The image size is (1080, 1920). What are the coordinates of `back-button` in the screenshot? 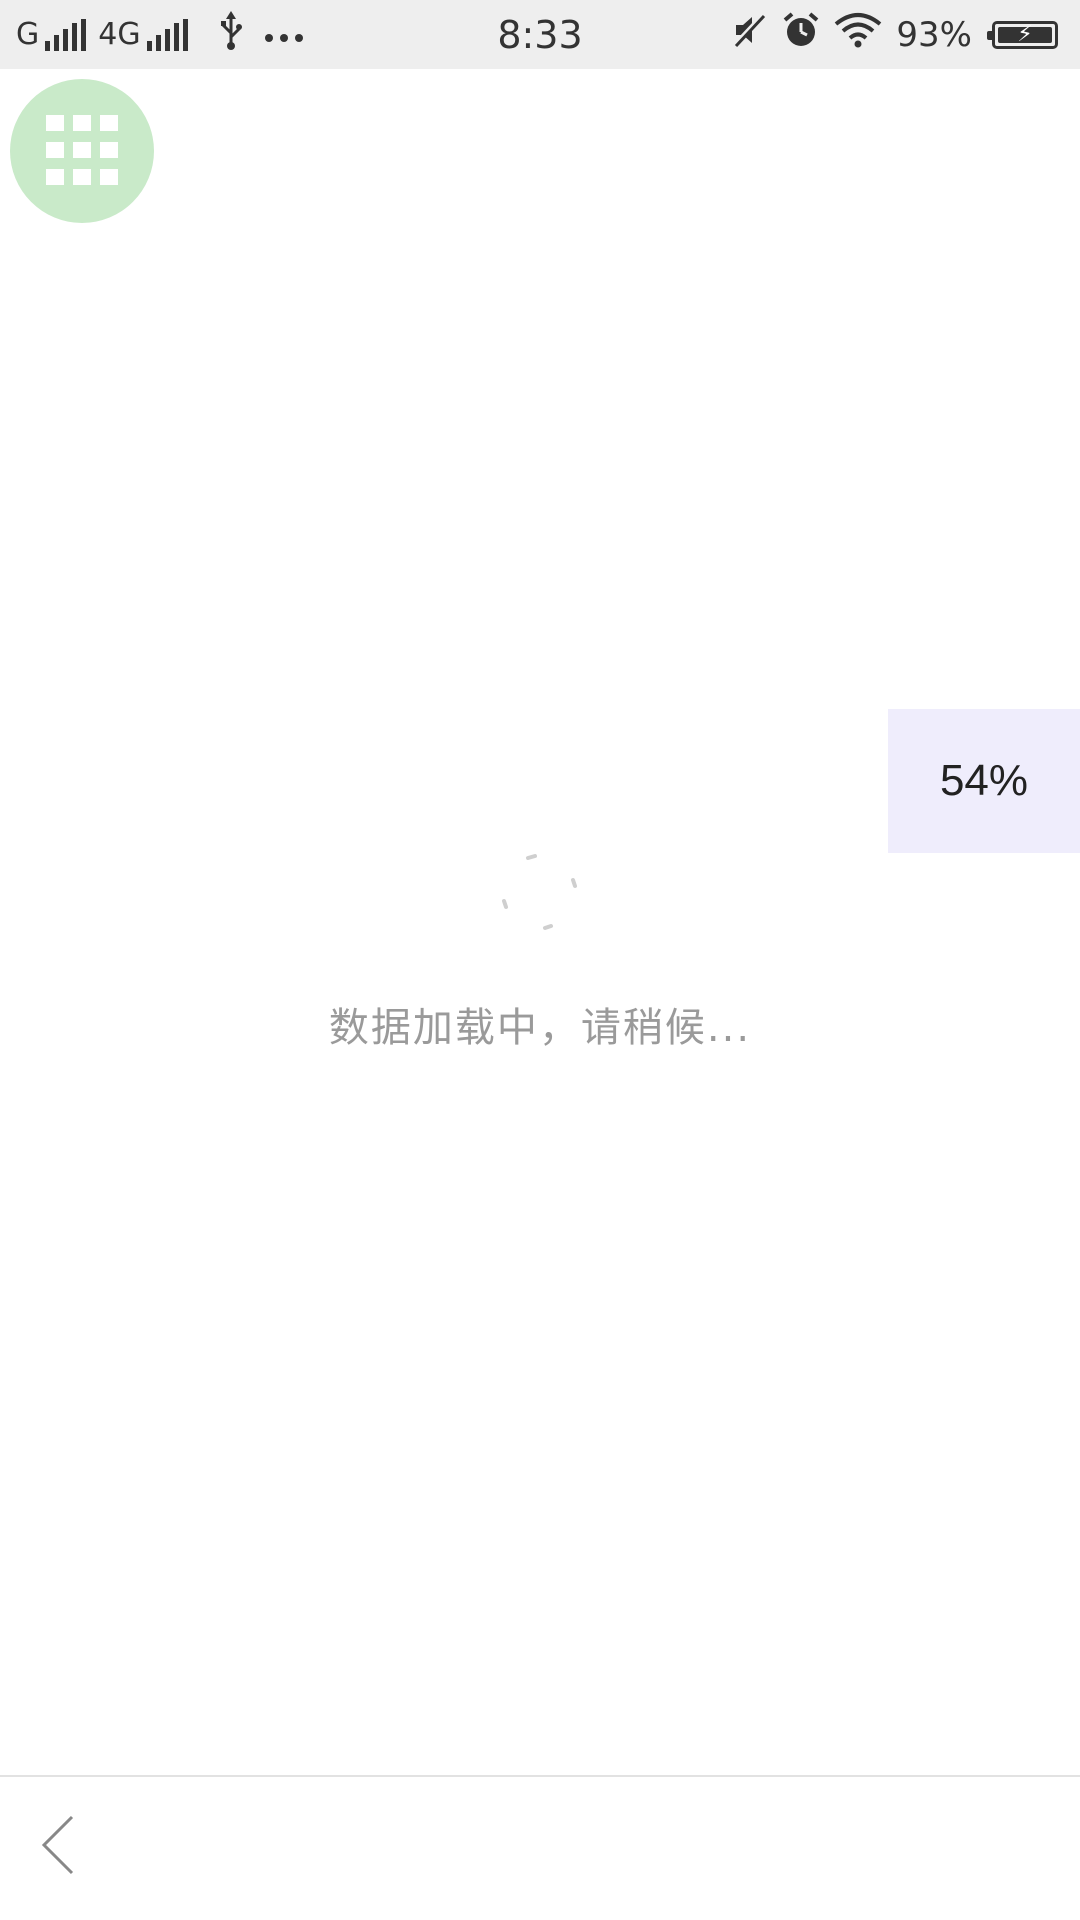 It's located at (58, 1845).